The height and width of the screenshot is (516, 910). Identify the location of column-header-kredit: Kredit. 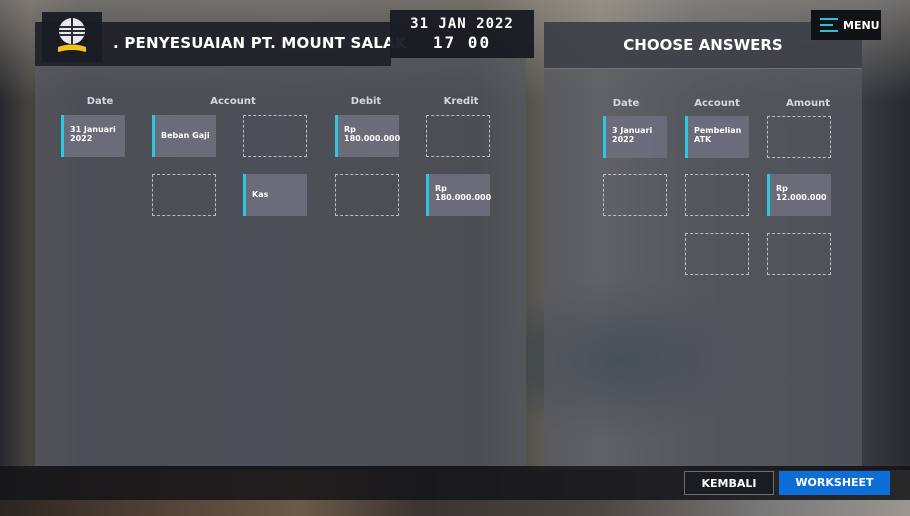
(461, 101).